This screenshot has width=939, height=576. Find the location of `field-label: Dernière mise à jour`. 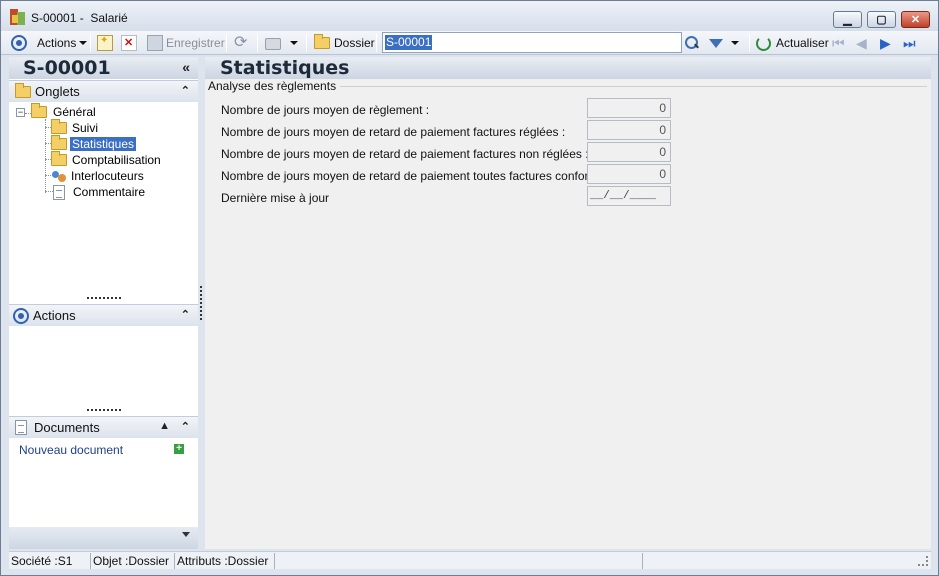

field-label: Dernière mise à jour is located at coordinates (275, 198).